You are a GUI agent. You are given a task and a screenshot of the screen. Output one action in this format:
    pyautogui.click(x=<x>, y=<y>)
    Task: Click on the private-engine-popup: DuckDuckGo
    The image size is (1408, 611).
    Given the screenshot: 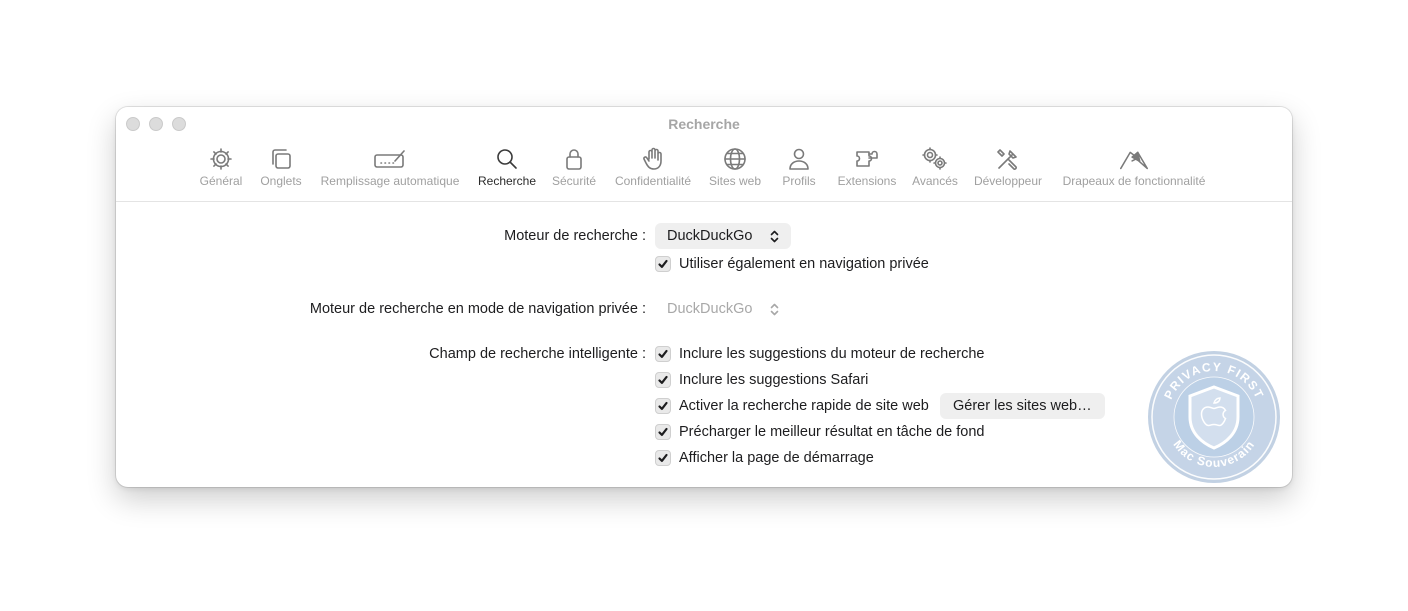 What is the action you would take?
    pyautogui.click(x=723, y=309)
    